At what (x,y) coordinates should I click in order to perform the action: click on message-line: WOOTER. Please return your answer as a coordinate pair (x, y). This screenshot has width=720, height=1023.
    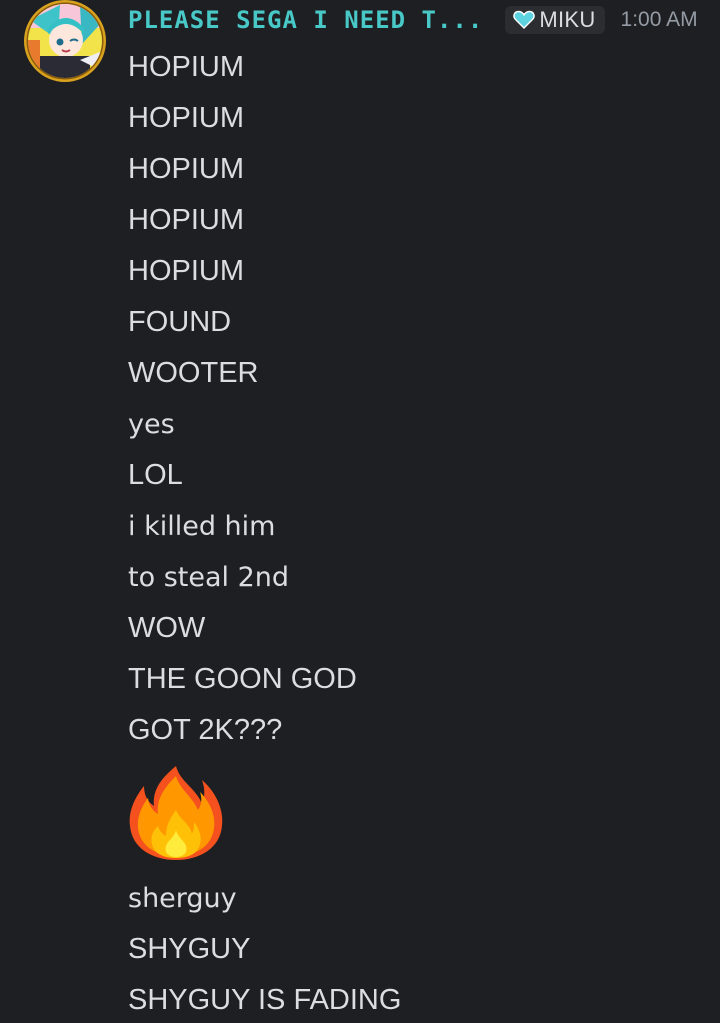
    Looking at the image, I should click on (419, 373).